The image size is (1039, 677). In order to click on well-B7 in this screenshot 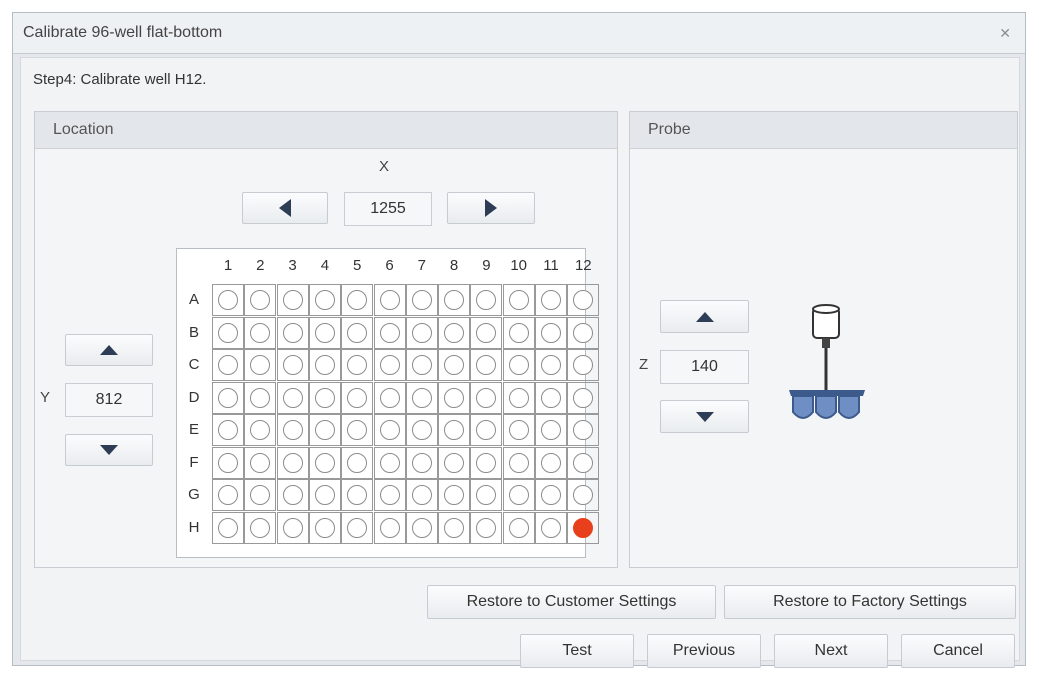, I will do `click(421, 332)`.